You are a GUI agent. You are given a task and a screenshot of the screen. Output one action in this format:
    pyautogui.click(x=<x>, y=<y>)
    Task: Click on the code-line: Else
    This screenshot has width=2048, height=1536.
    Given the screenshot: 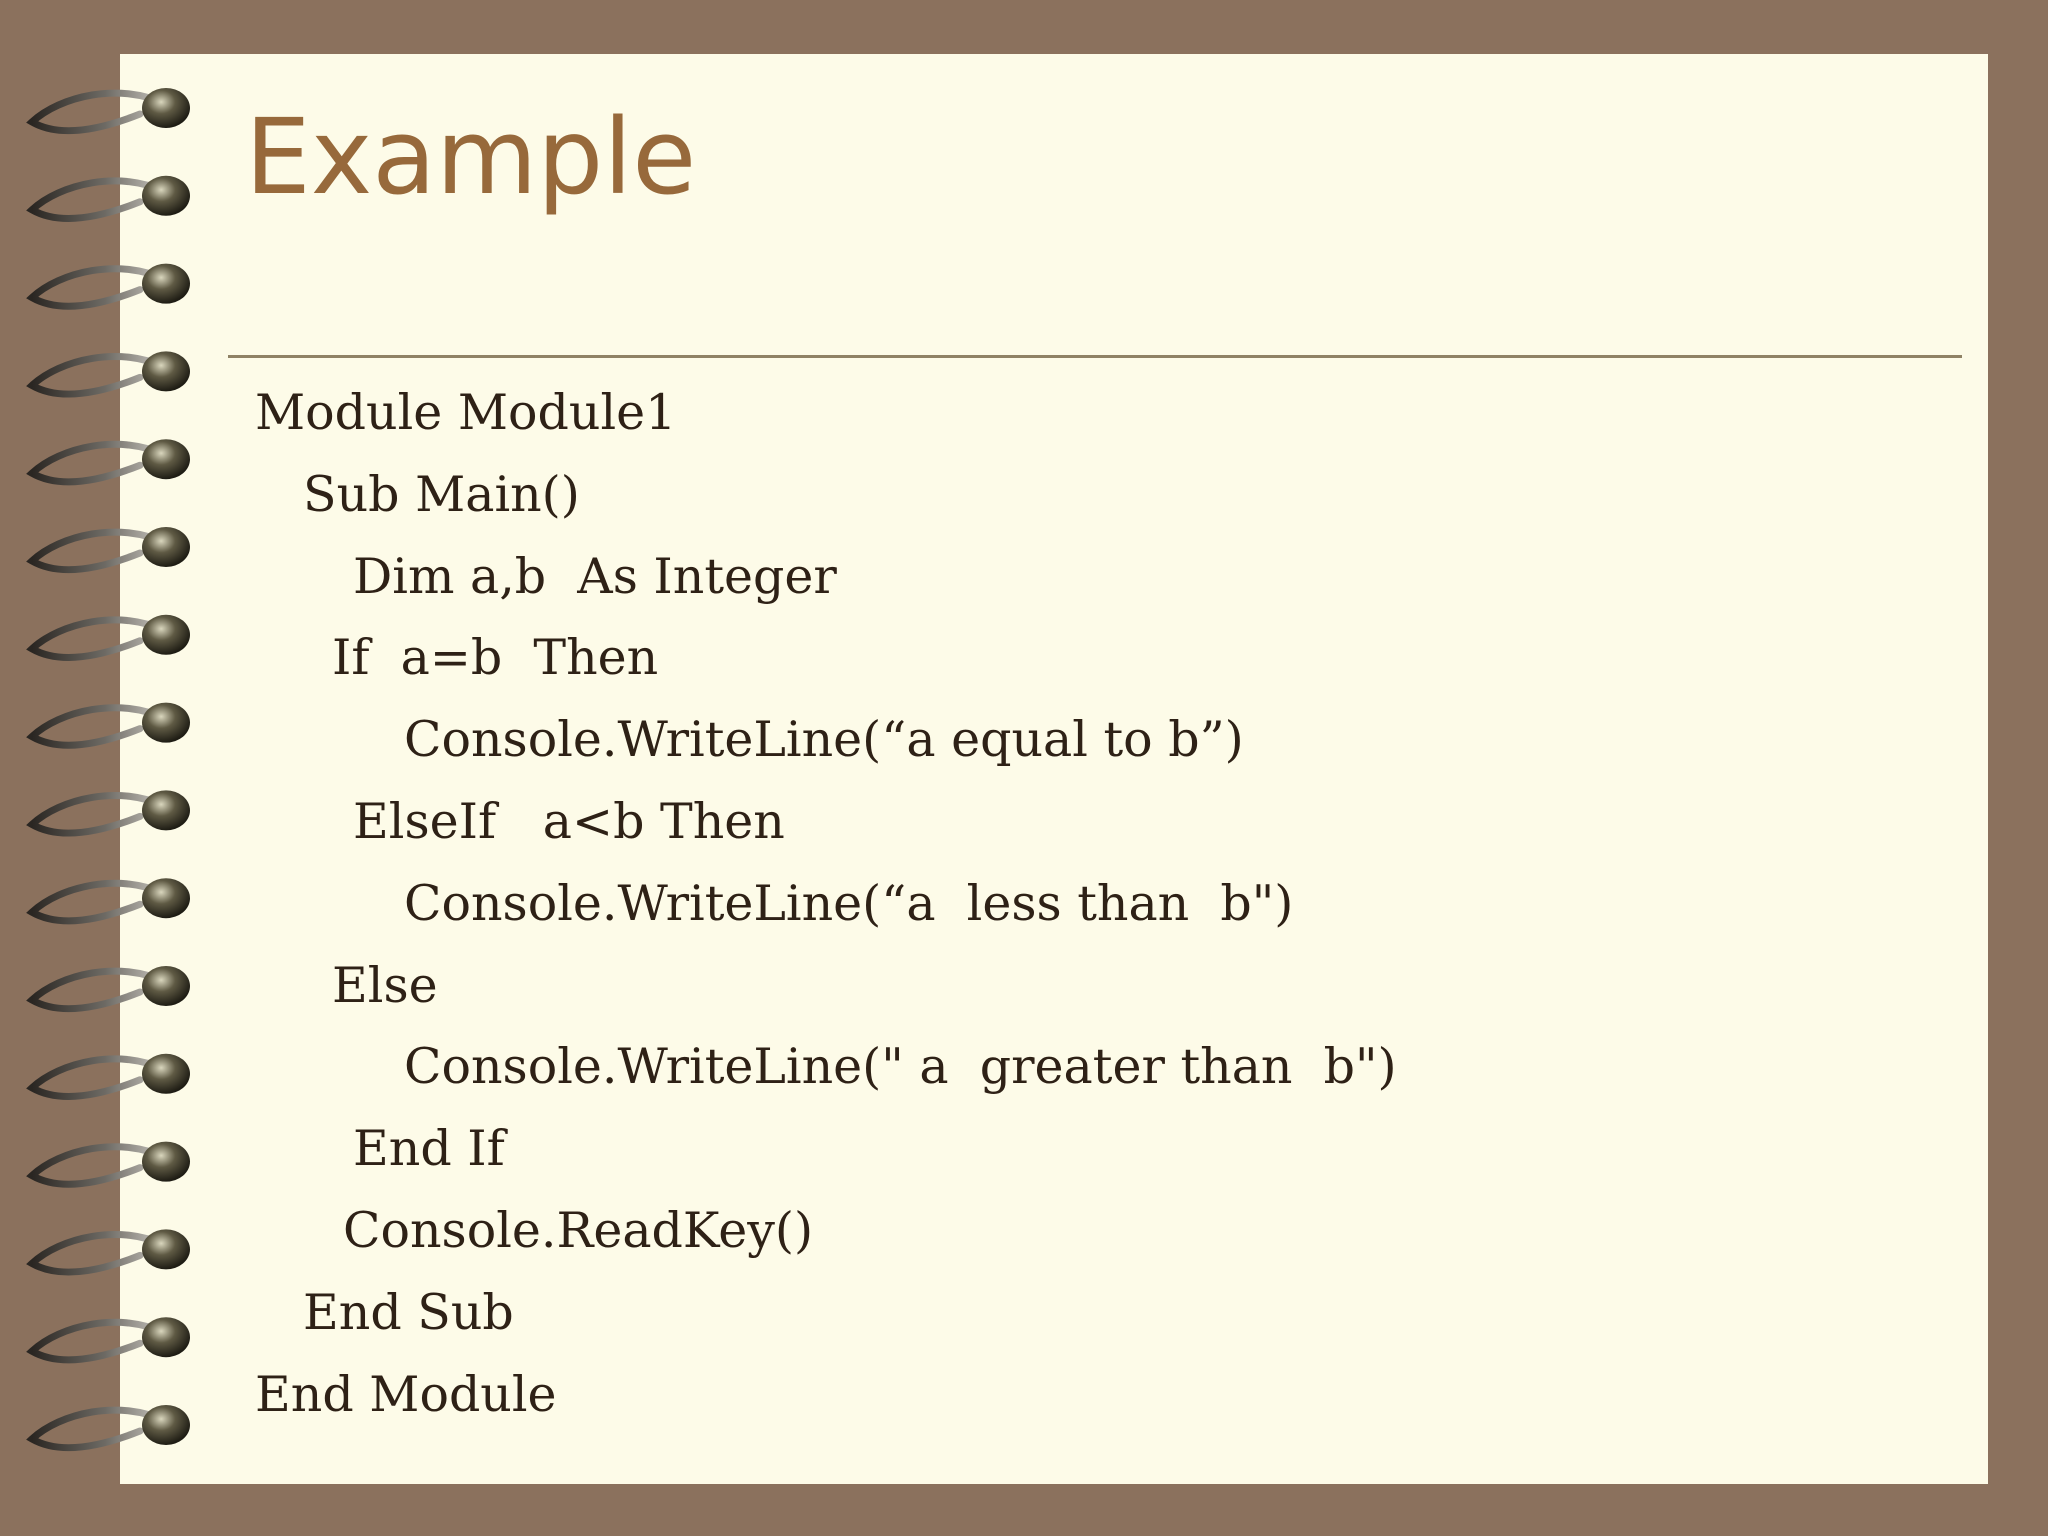 What is the action you would take?
    pyautogui.click(x=385, y=985)
    